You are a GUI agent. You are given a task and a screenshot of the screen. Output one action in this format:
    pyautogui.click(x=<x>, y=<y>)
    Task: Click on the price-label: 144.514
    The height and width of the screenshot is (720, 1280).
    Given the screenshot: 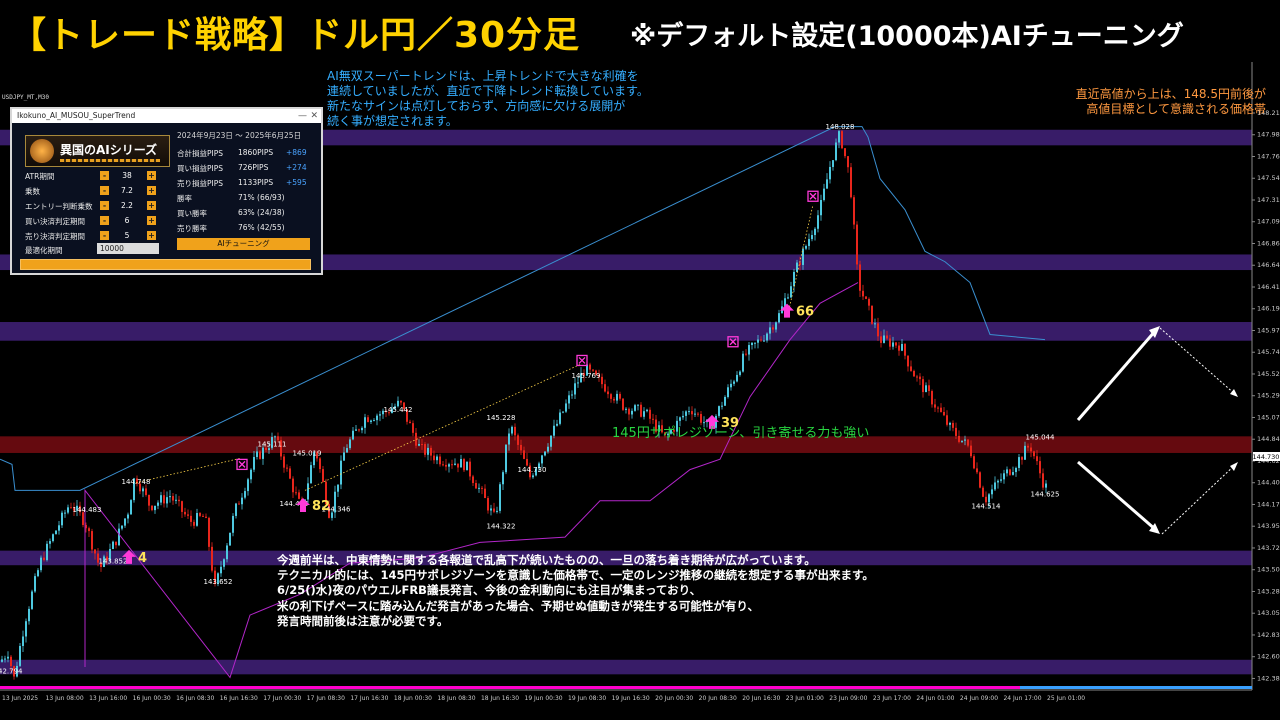 What is the action you would take?
    pyautogui.click(x=986, y=507)
    